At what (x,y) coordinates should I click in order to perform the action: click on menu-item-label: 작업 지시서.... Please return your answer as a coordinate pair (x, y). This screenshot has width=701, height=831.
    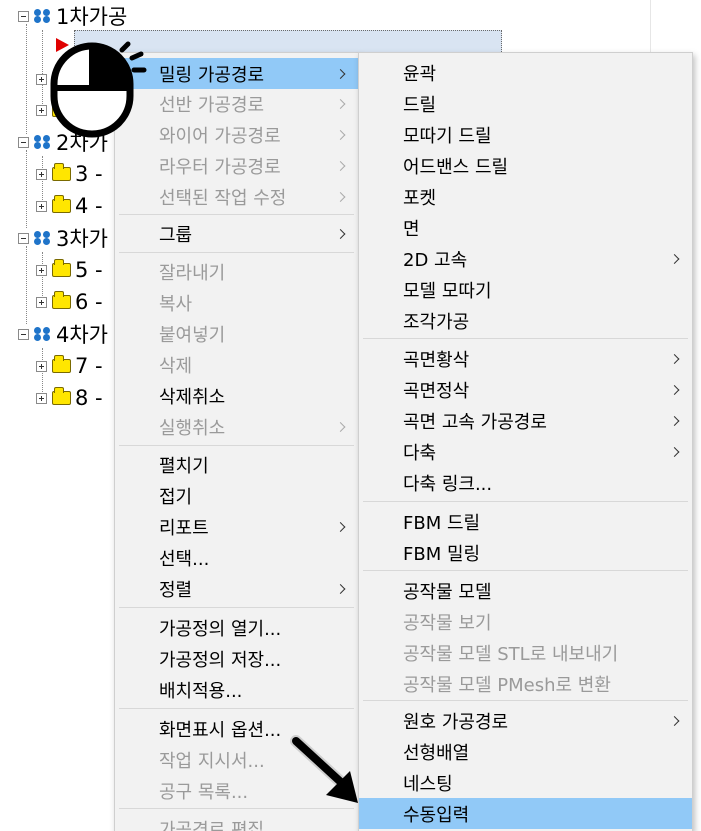
    Looking at the image, I should click on (212, 761).